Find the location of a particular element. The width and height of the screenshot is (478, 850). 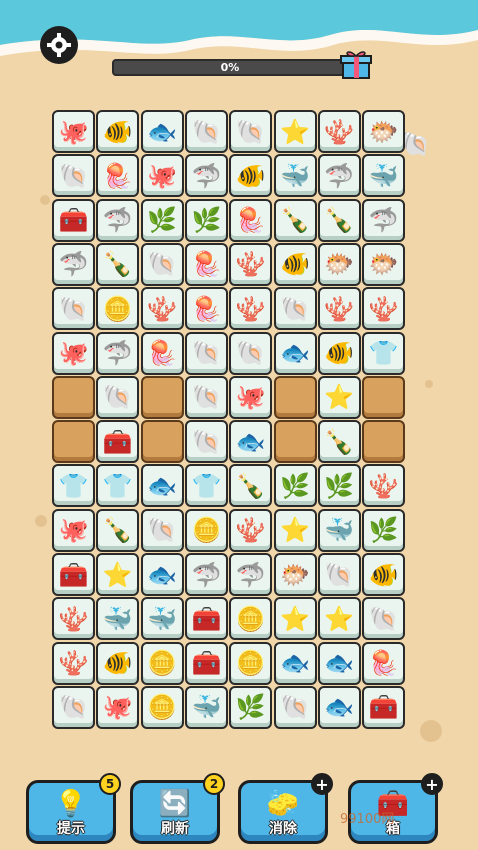

powerup-button: 🧽 消除 + is located at coordinates (285, 808).